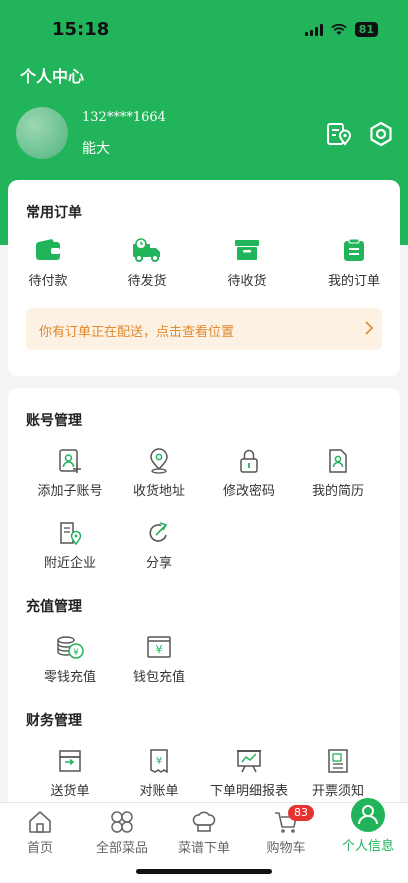  What do you see at coordinates (158, 491) in the screenshot?
I see `grid-item-label: 收货地址` at bounding box center [158, 491].